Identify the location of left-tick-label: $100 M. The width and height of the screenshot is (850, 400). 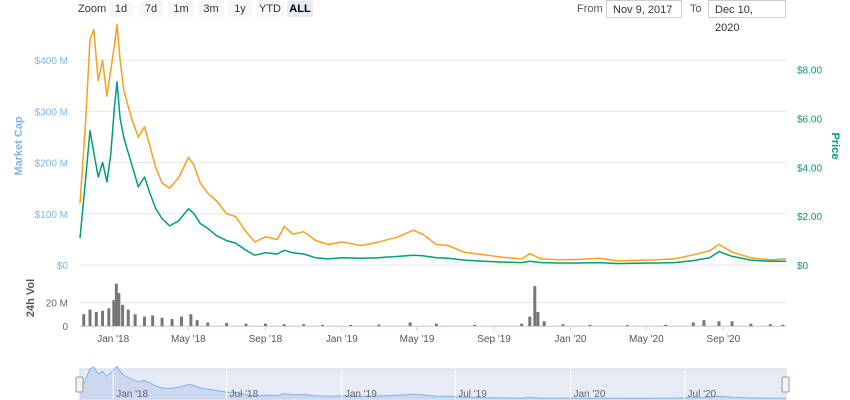
(51, 215).